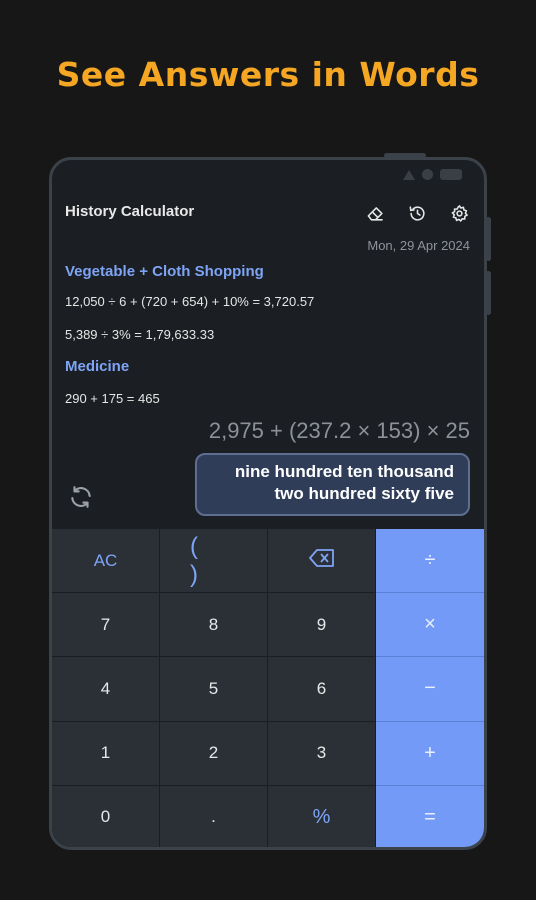  Describe the element at coordinates (409, 174) in the screenshot. I see `signal-icon` at that location.